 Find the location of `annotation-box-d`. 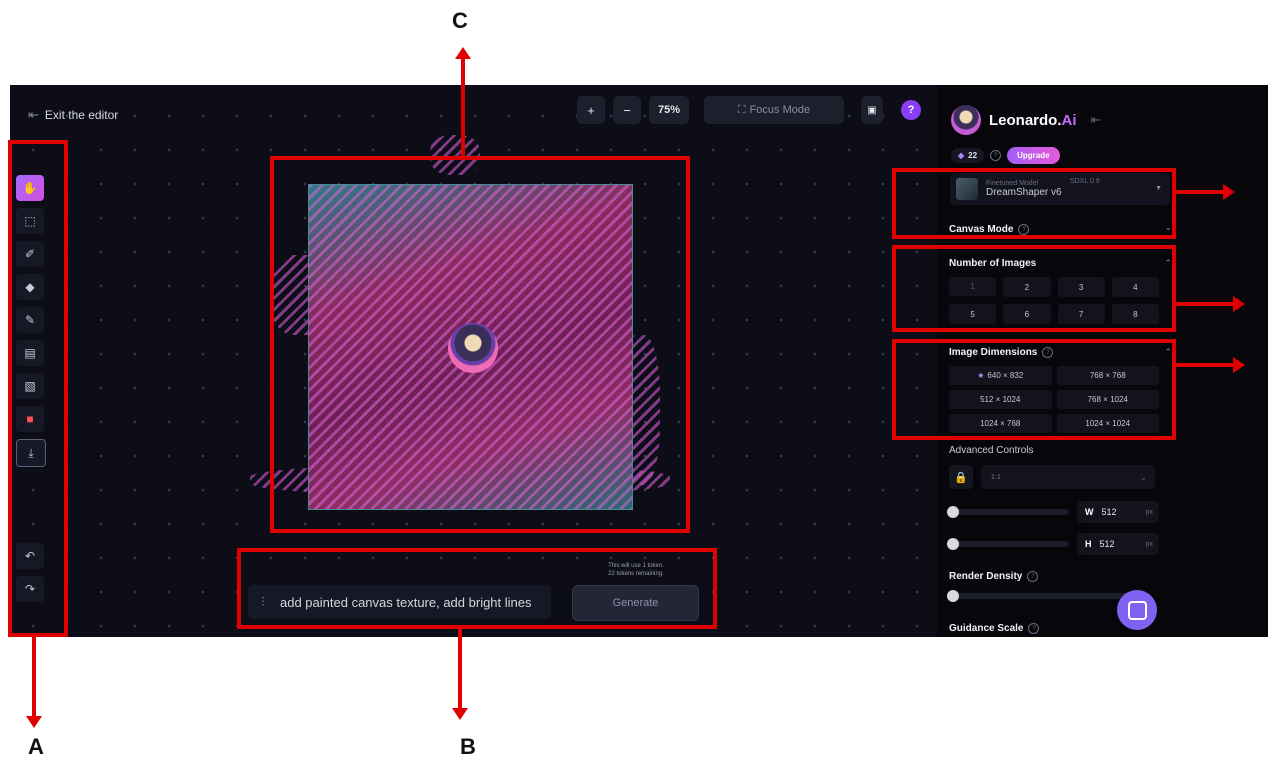

annotation-box-d is located at coordinates (1034, 203).